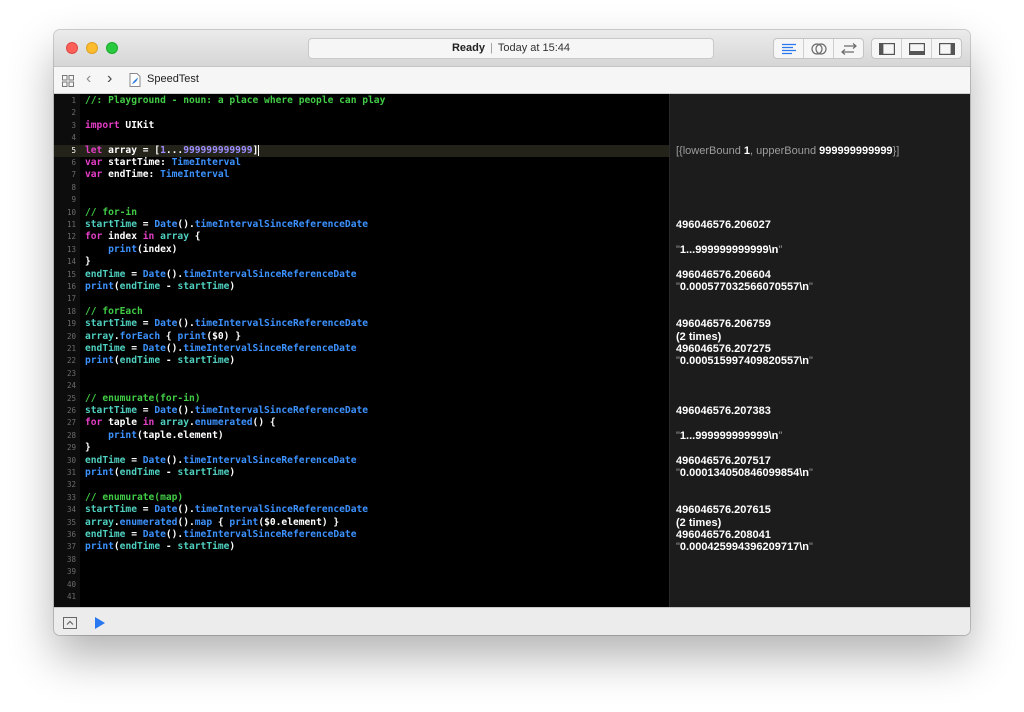 This screenshot has width=1024, height=712. Describe the element at coordinates (361, 361) in the screenshot. I see `code-line: 22 print(endTime - startTime)` at that location.